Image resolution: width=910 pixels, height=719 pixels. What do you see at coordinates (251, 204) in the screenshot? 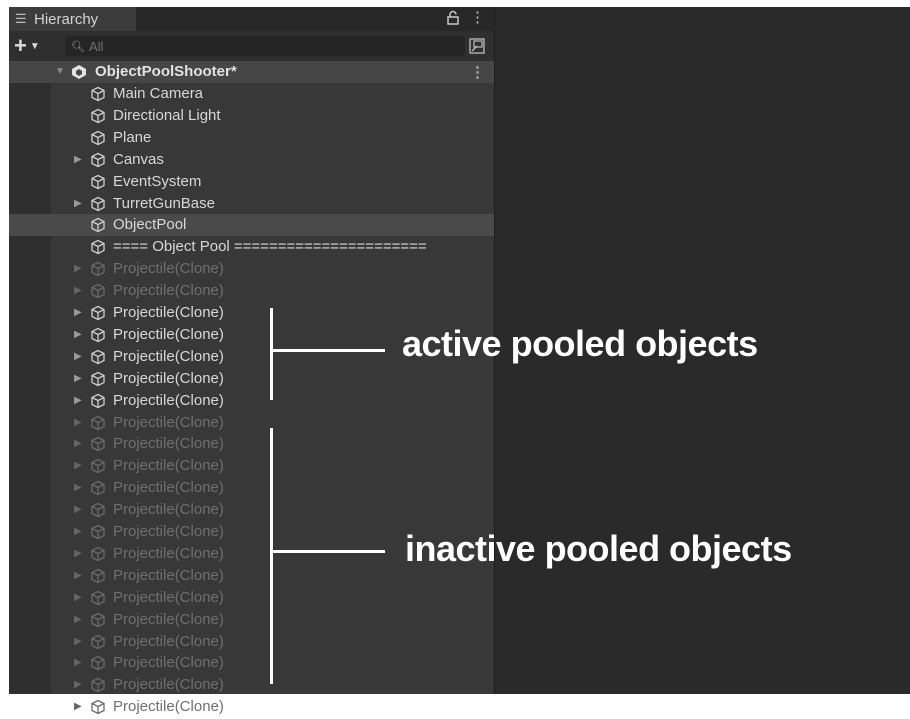
I see `hierarchy-row: ▶ TurretGunBase` at bounding box center [251, 204].